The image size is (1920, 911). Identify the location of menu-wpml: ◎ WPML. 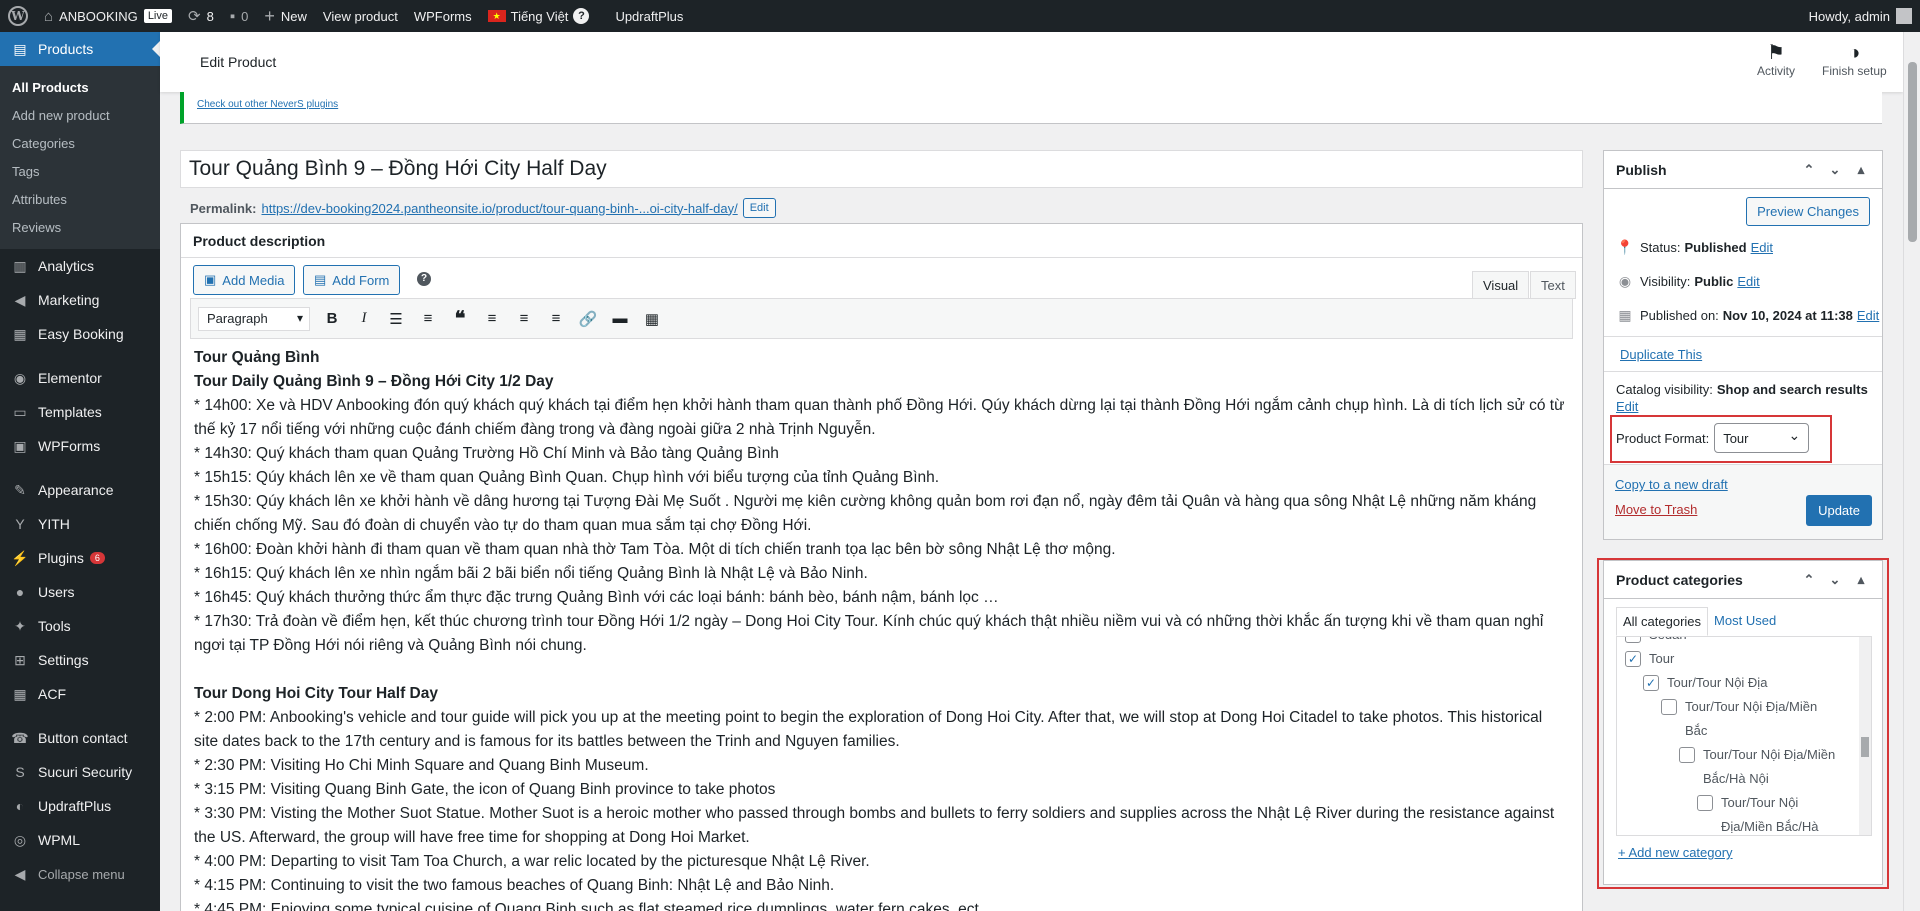
(80, 840).